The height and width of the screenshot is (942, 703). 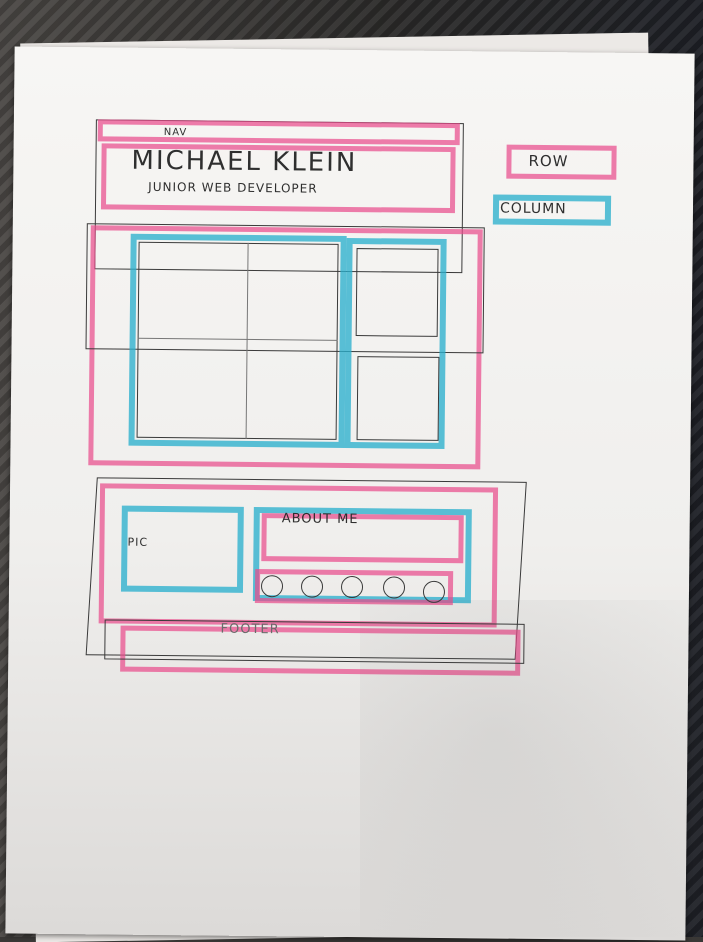 I want to click on legend-row-label: ROW, so click(x=548, y=161).